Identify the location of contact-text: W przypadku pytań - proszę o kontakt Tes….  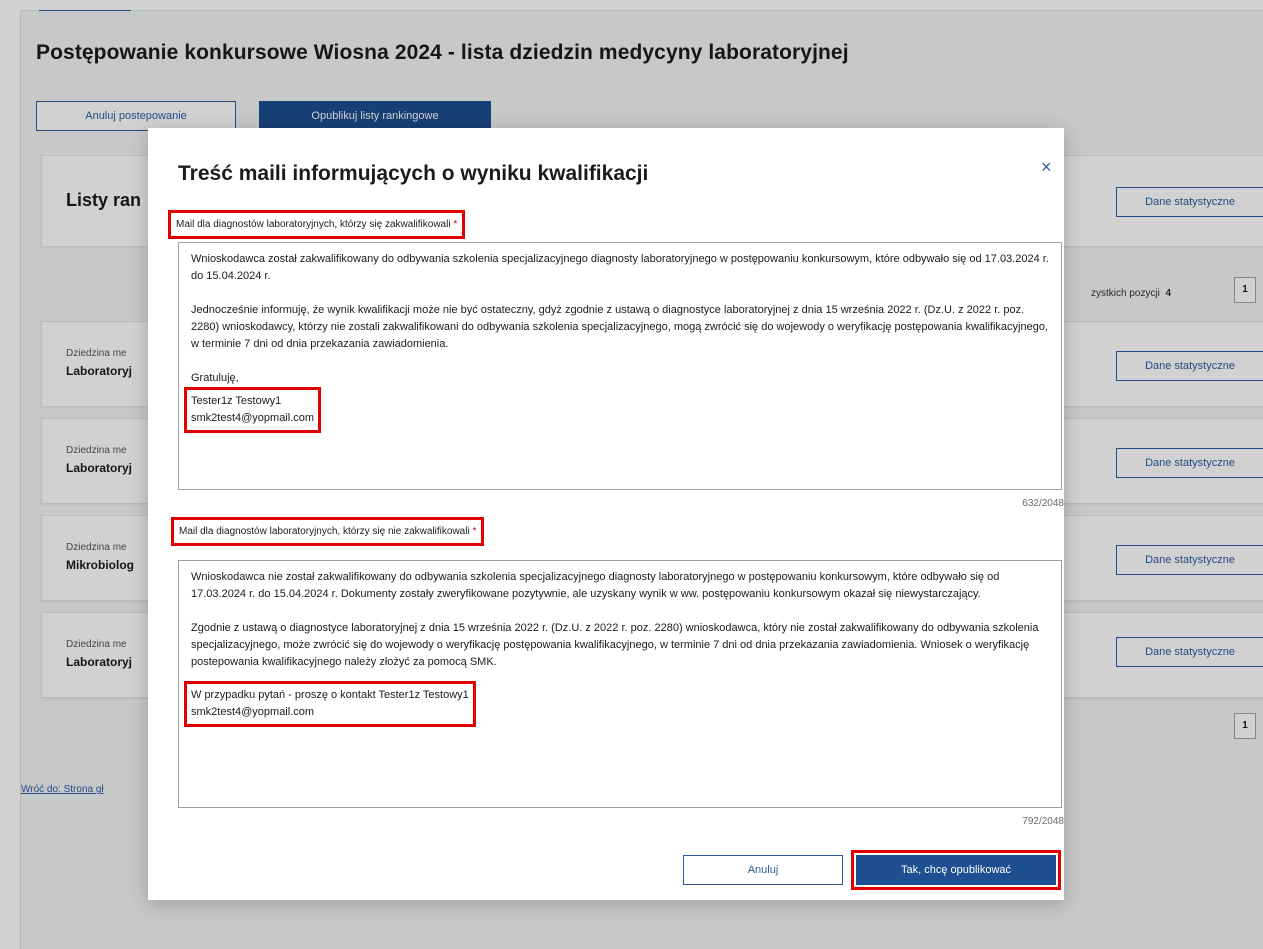
(330, 695).